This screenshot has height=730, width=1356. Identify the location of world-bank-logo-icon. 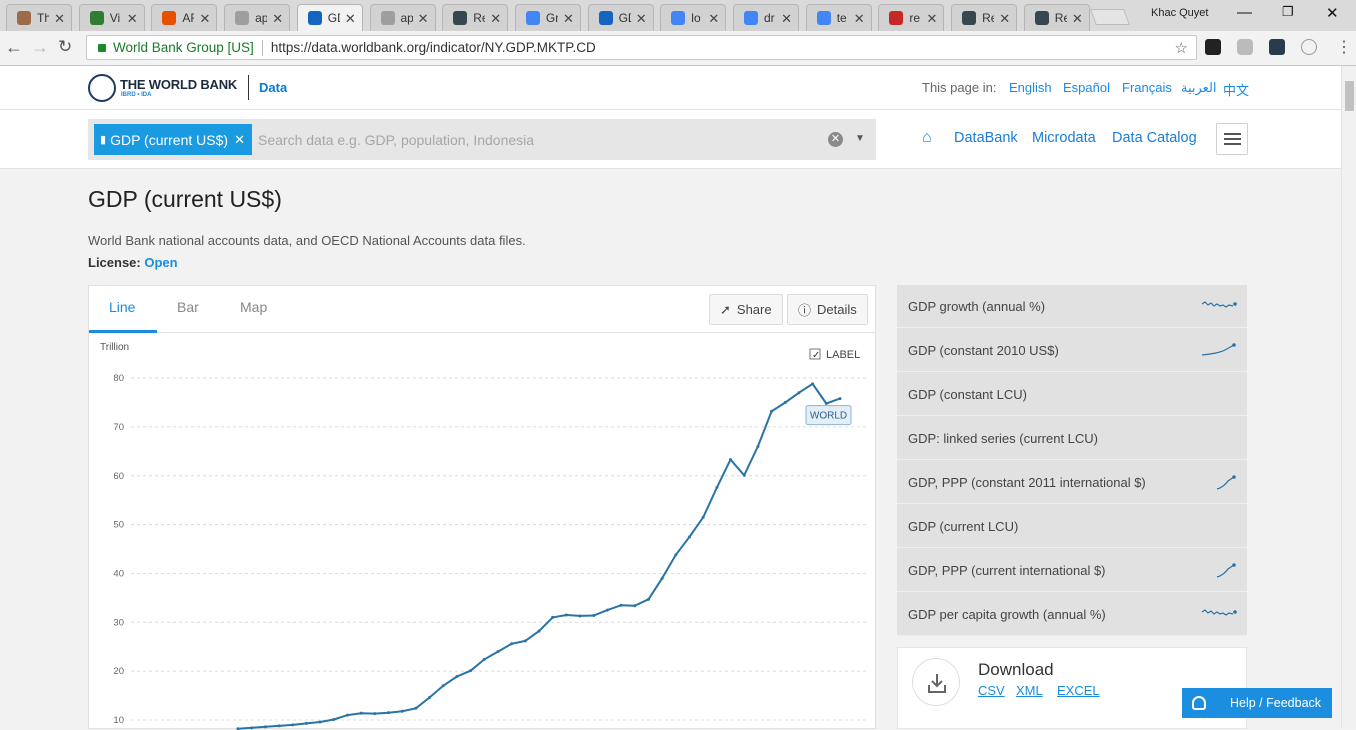
(102, 88).